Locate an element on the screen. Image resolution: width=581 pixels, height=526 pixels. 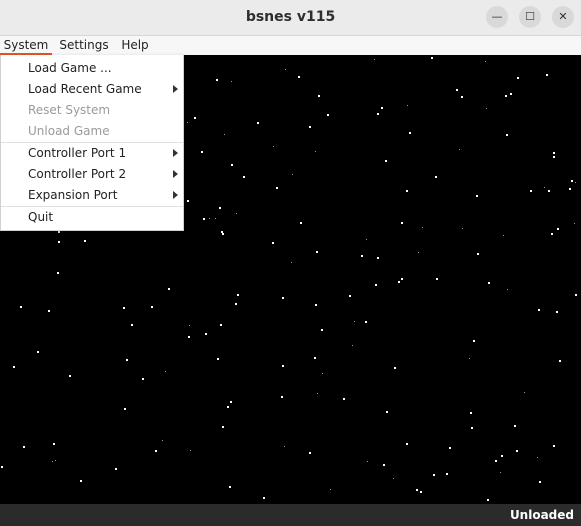
menu-item-label: Reset System is located at coordinates (69, 110).